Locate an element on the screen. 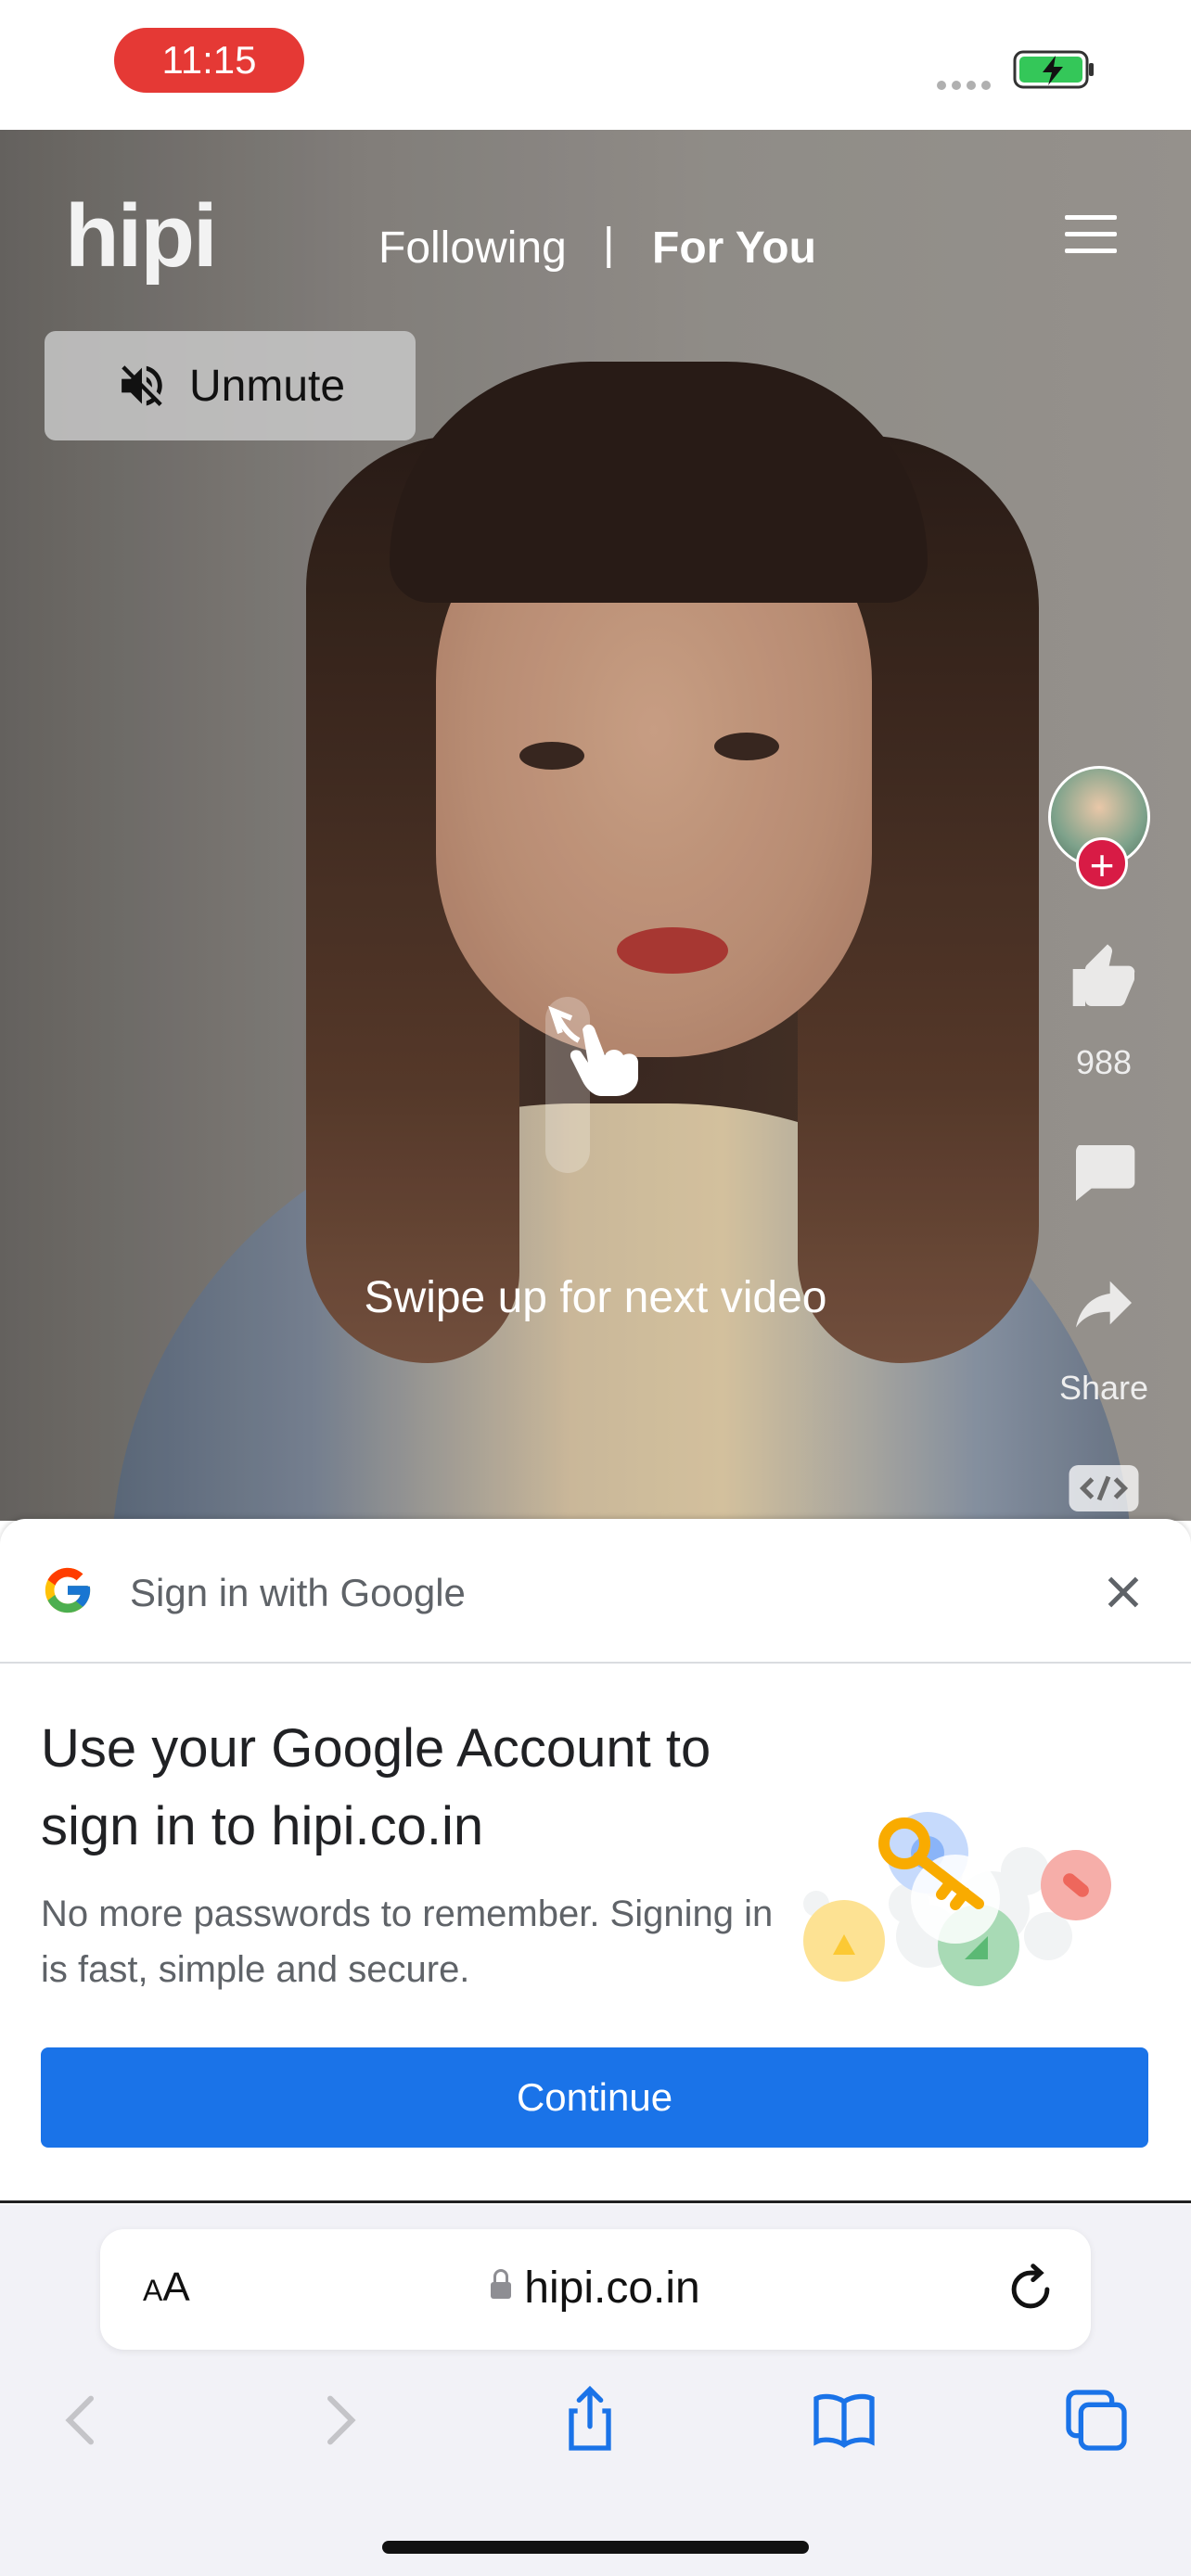 This screenshot has height=2576, width=1191. unmute-button: Unmute is located at coordinates (230, 385).